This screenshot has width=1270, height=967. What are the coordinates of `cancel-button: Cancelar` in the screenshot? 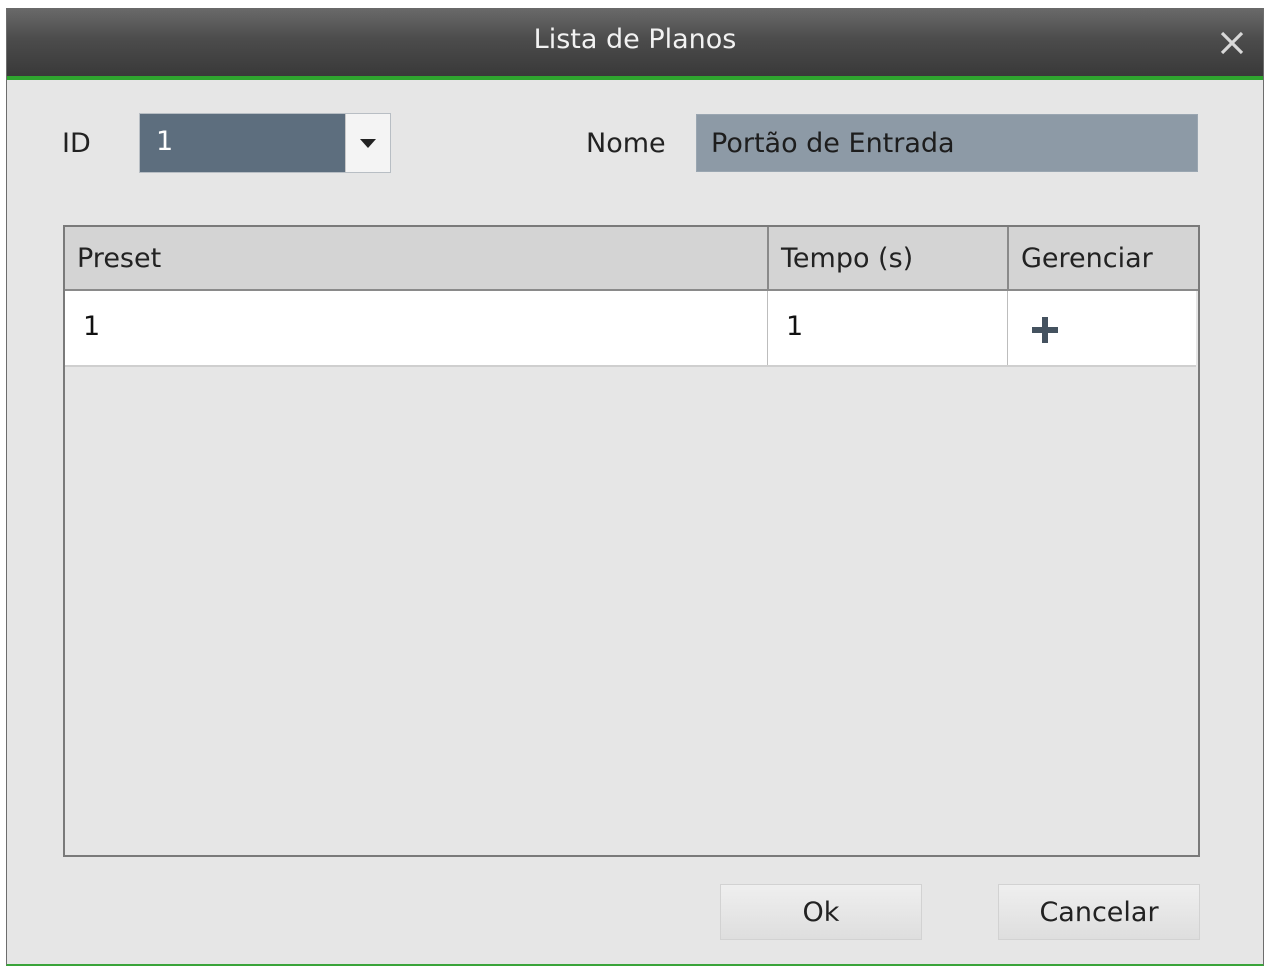 It's located at (1099, 912).